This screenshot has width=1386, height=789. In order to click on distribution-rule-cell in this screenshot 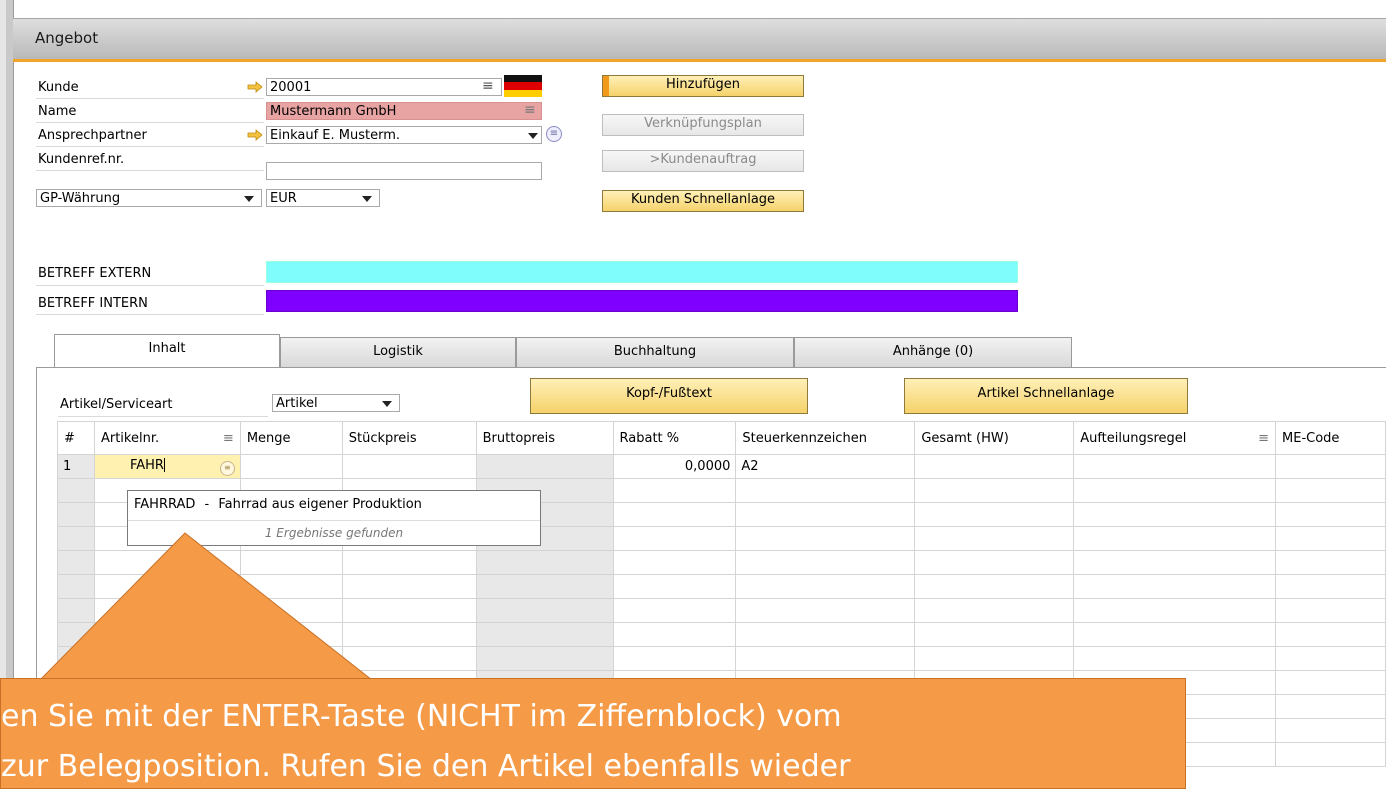, I will do `click(1175, 466)`.